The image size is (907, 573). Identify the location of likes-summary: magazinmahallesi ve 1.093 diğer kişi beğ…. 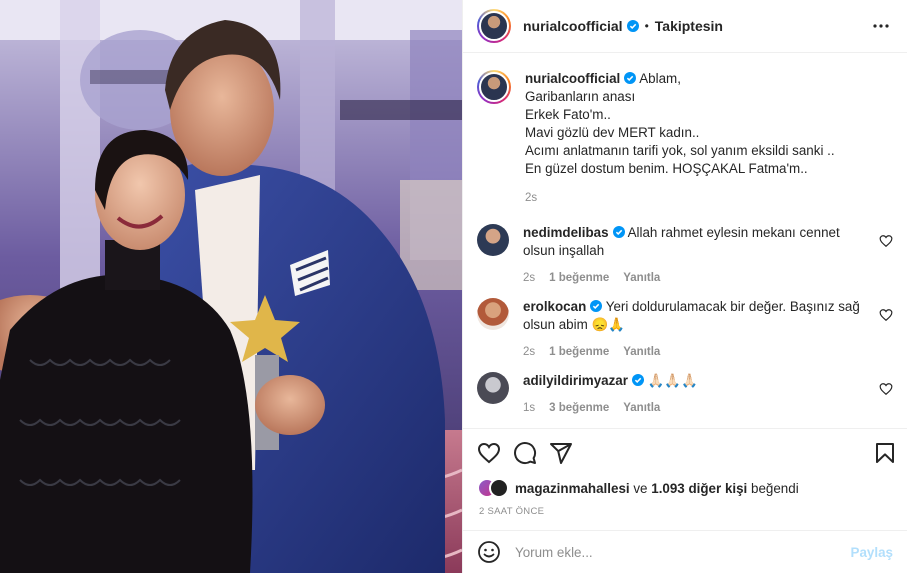
(685, 488).